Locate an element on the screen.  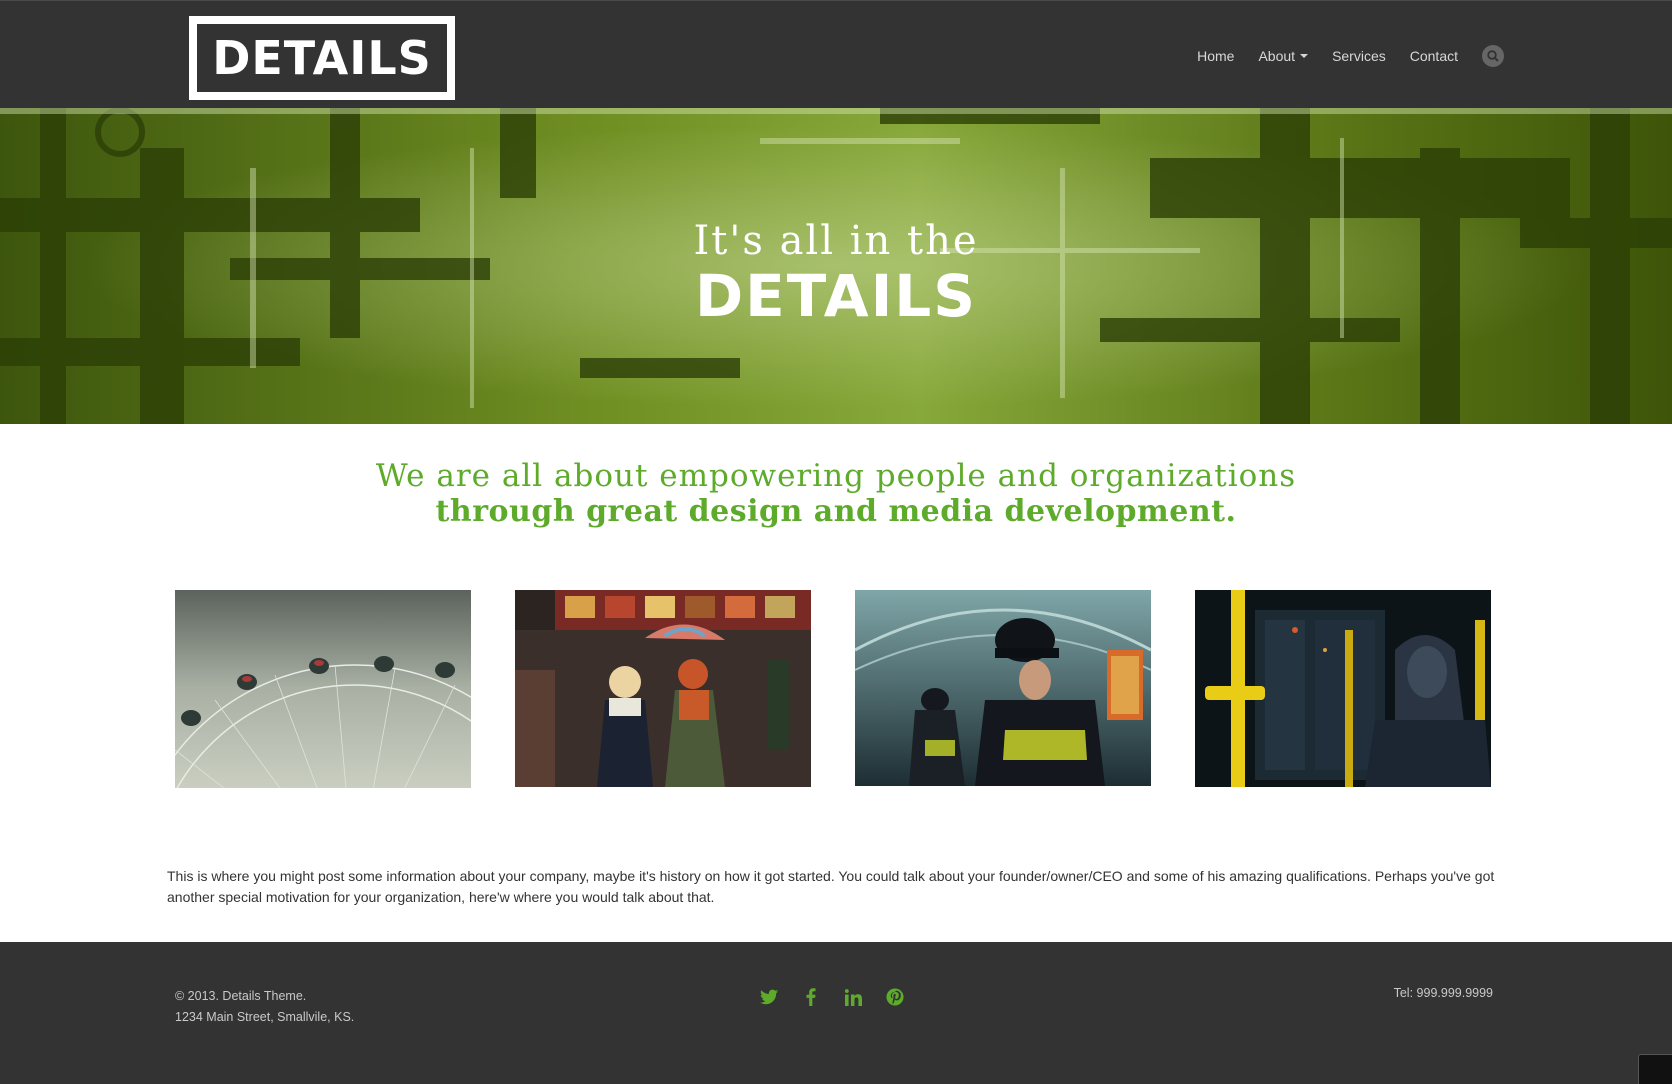
nav-label-about: About is located at coordinates (1277, 56).